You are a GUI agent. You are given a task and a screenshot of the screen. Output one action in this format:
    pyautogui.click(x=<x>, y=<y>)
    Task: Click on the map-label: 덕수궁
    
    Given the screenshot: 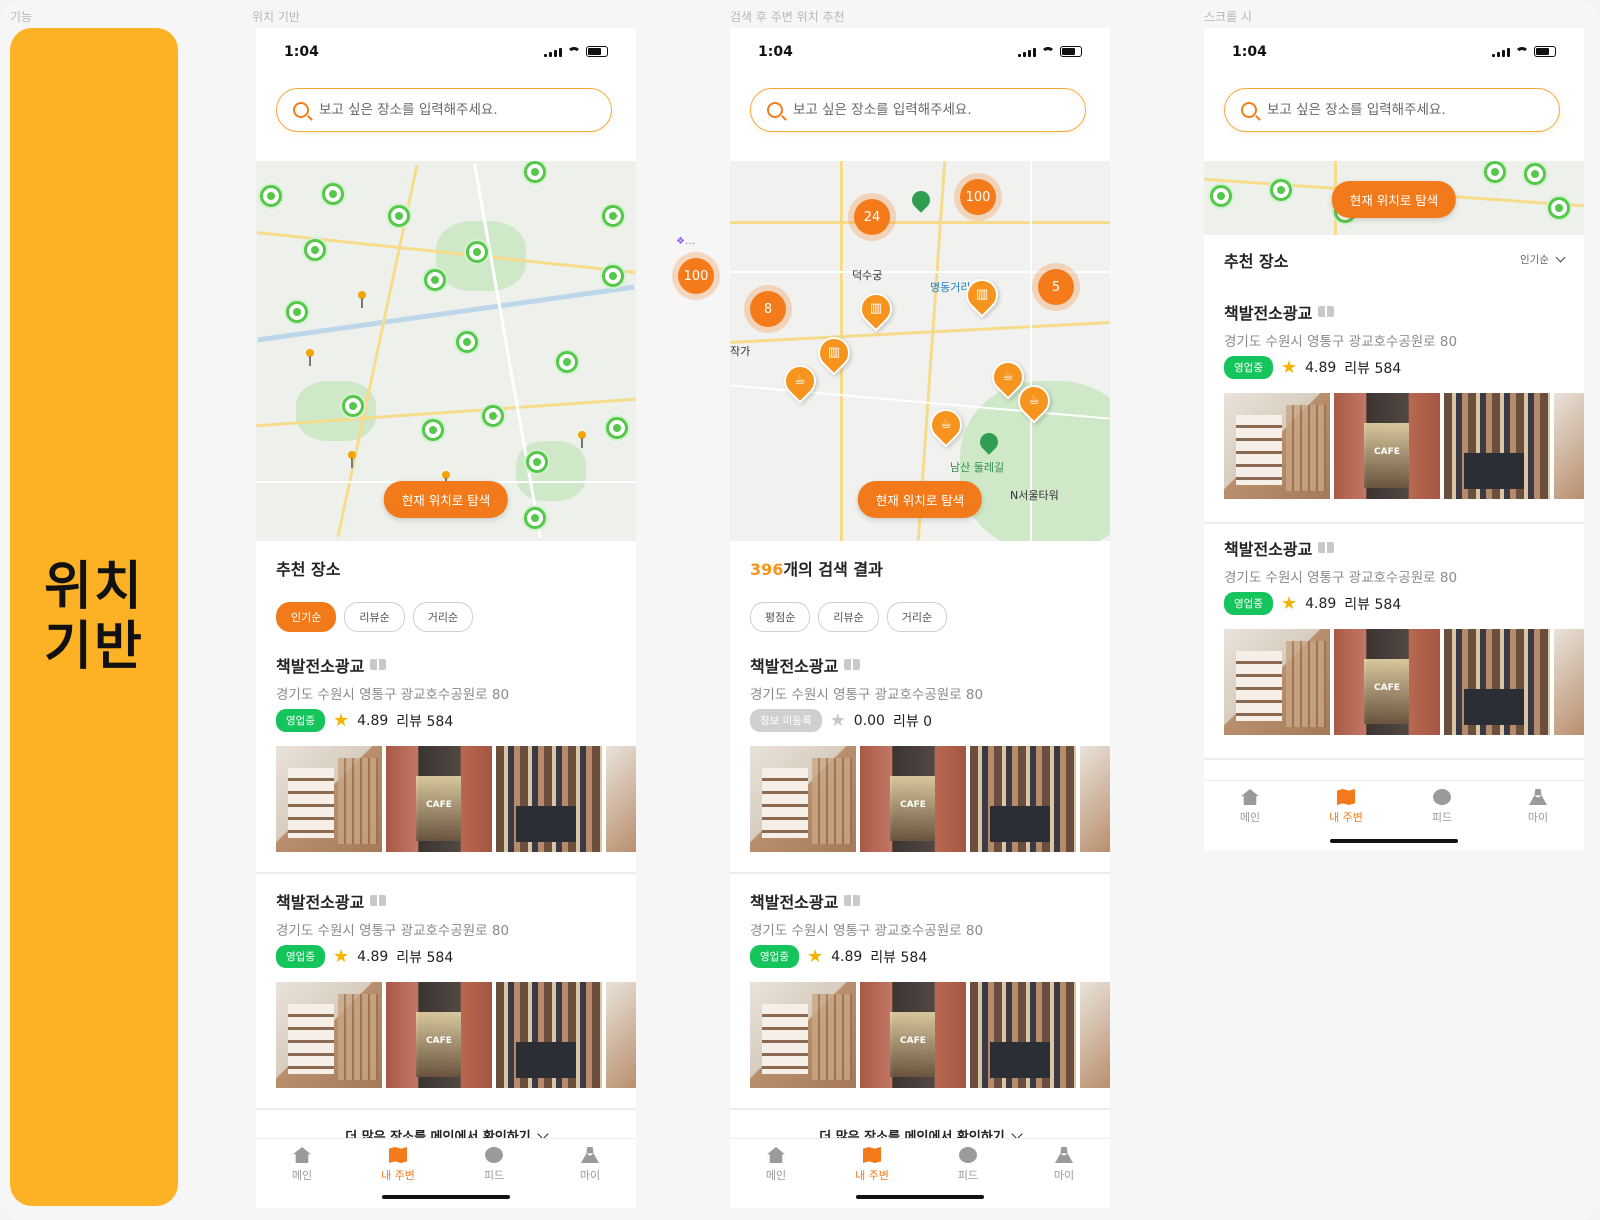 What is the action you would take?
    pyautogui.click(x=867, y=275)
    